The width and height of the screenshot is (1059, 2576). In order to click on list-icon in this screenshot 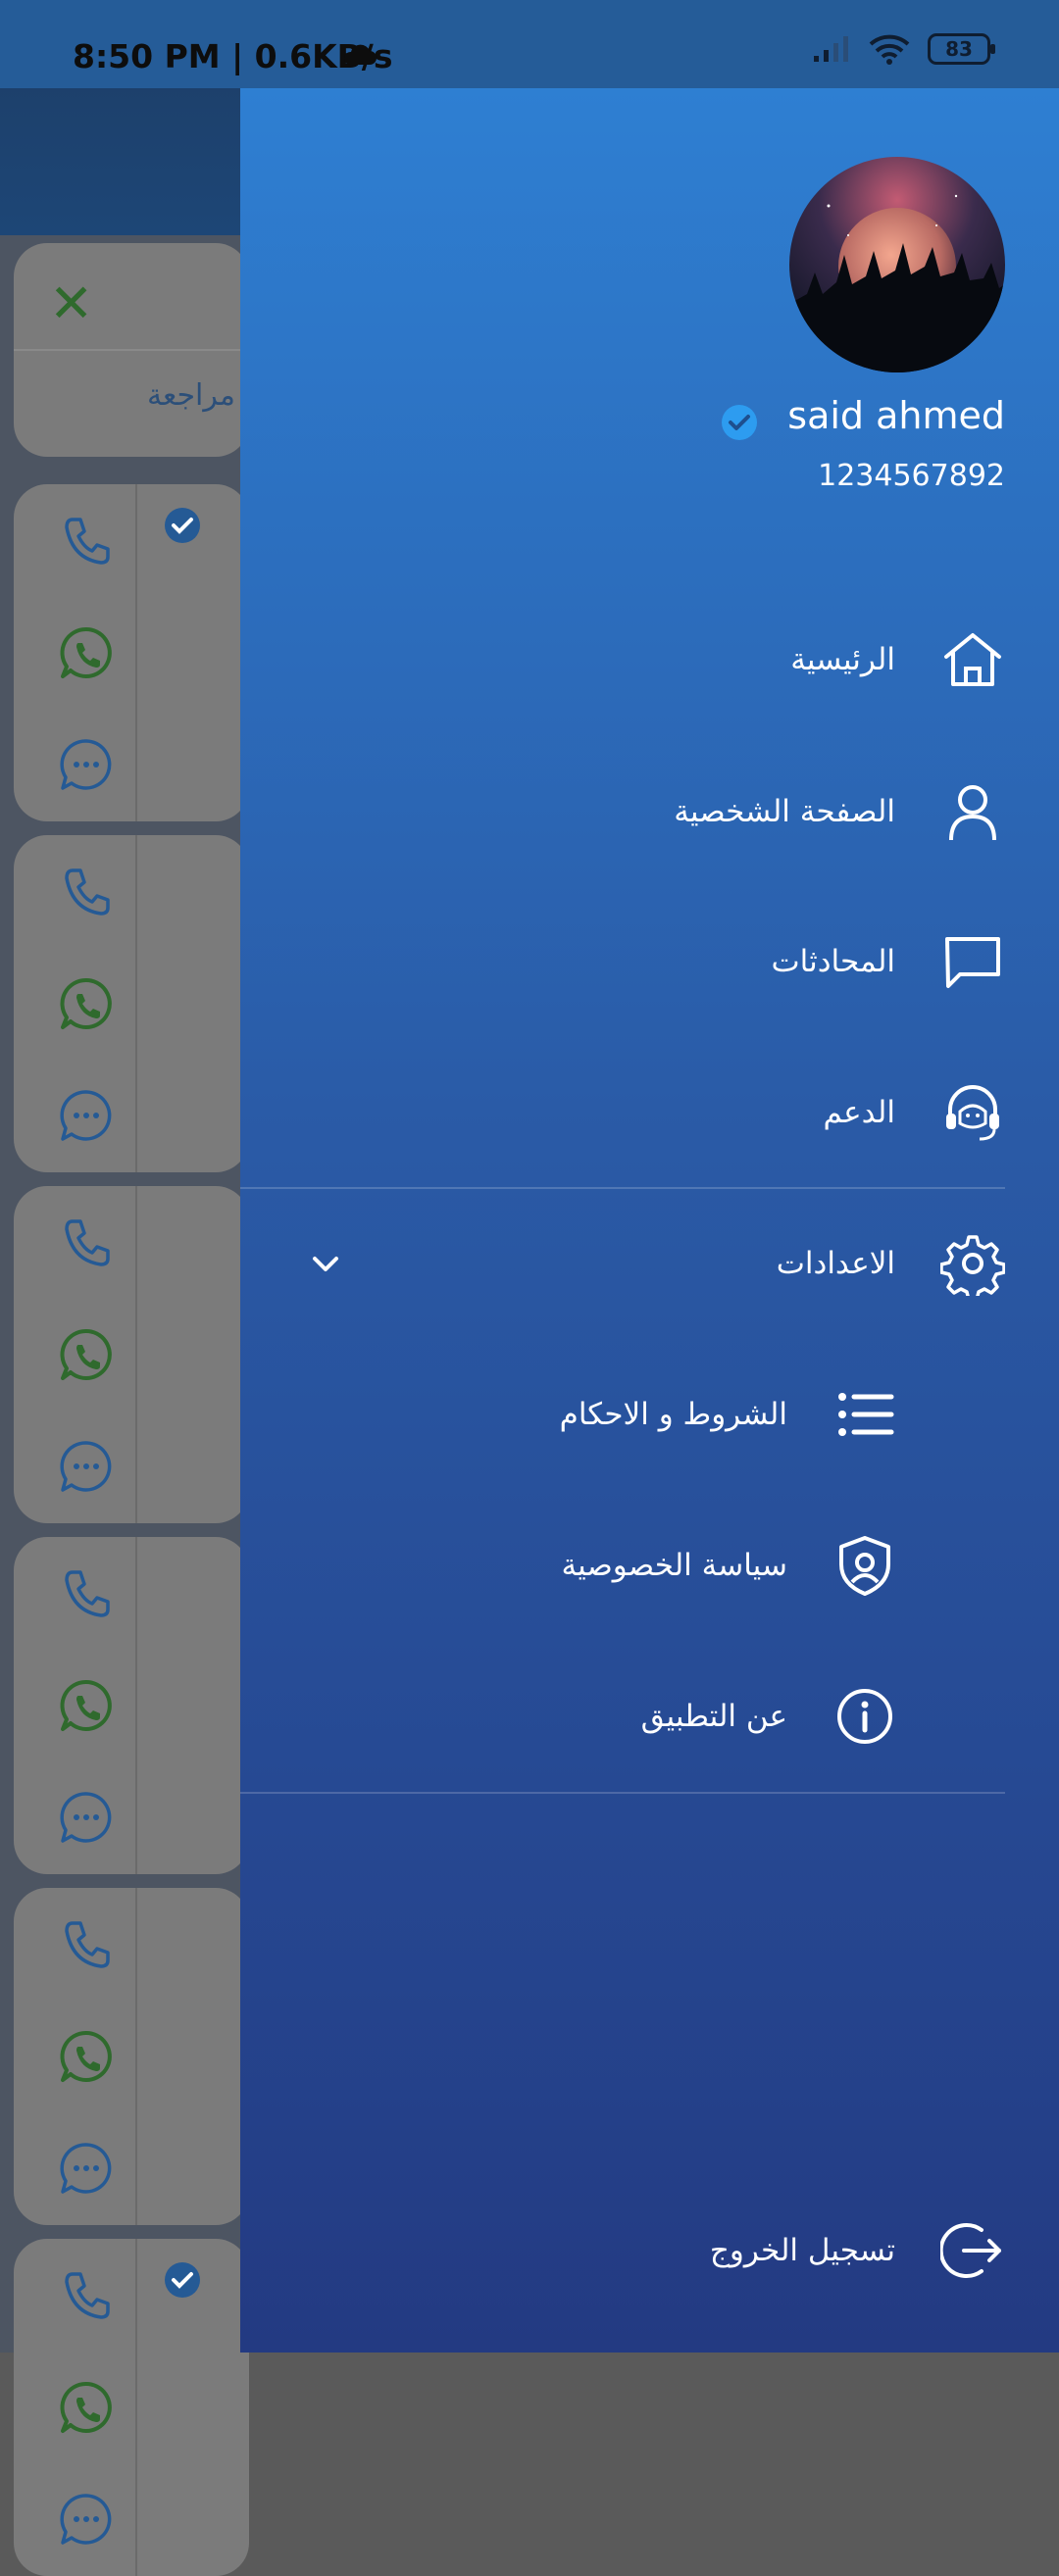, I will do `click(866, 1414)`.